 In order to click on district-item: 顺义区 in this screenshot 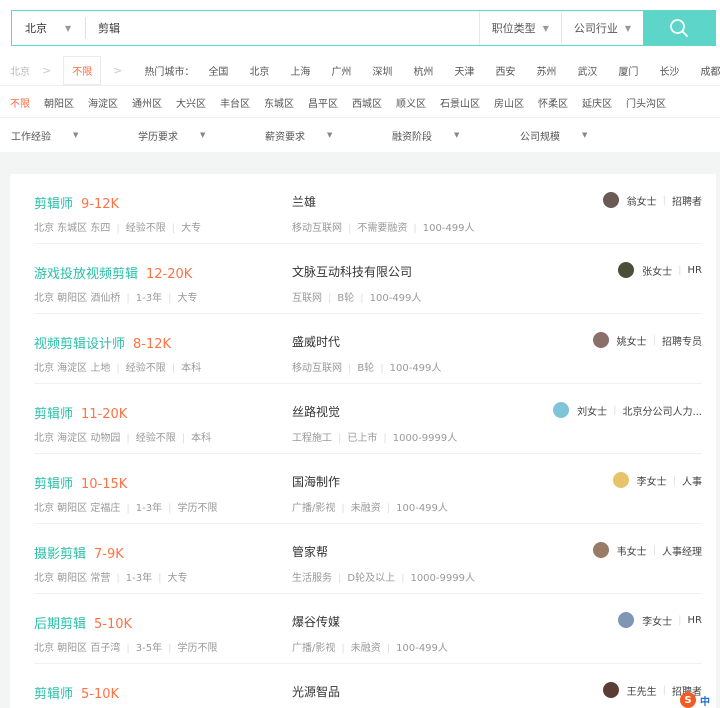, I will do `click(411, 102)`.